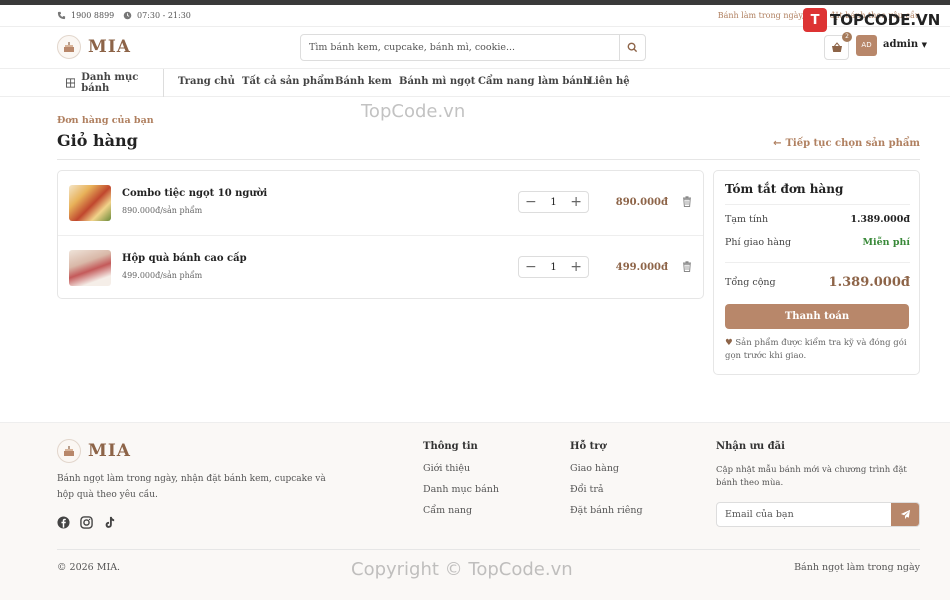 This screenshot has width=950, height=600. Describe the element at coordinates (784, 189) in the screenshot. I see `summary-title: Tóm tắt đơn hàng` at that location.